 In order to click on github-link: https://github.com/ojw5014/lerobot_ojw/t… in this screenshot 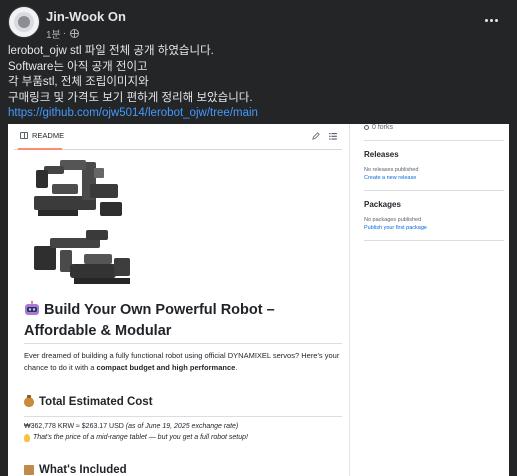, I will do `click(258, 114)`.